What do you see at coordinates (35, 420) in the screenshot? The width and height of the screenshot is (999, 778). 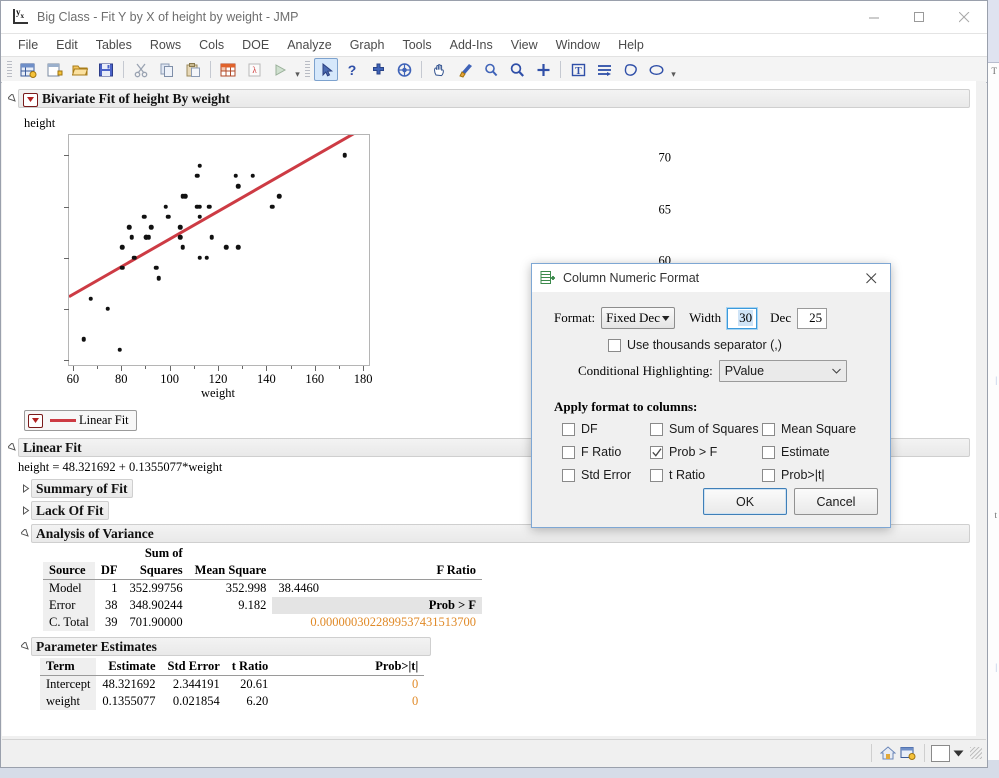 I see `legend-red-triangle-icon` at bounding box center [35, 420].